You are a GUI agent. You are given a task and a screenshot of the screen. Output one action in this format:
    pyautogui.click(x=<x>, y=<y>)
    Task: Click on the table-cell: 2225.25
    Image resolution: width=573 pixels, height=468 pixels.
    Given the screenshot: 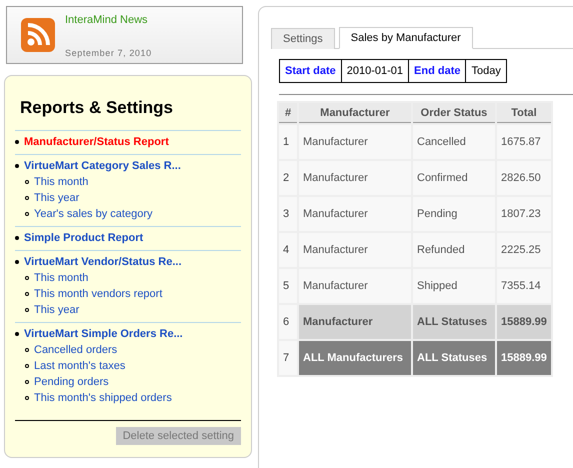 What is the action you would take?
    pyautogui.click(x=524, y=250)
    